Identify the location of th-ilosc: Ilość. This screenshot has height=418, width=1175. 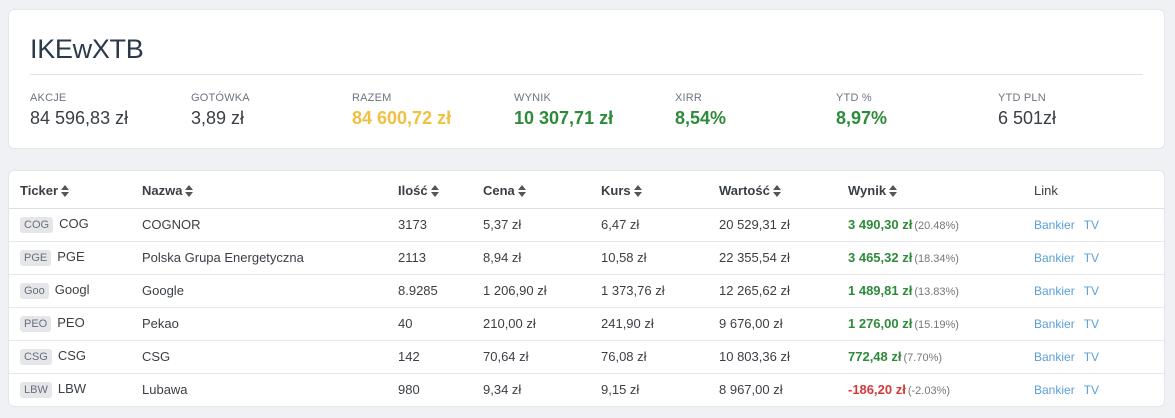
(440, 189).